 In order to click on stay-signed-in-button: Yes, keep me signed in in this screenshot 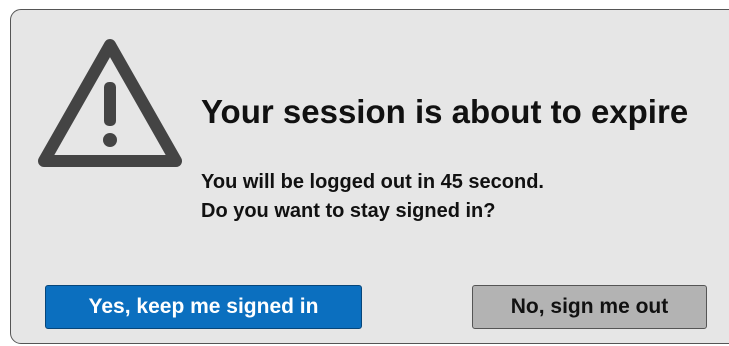, I will do `click(203, 307)`.